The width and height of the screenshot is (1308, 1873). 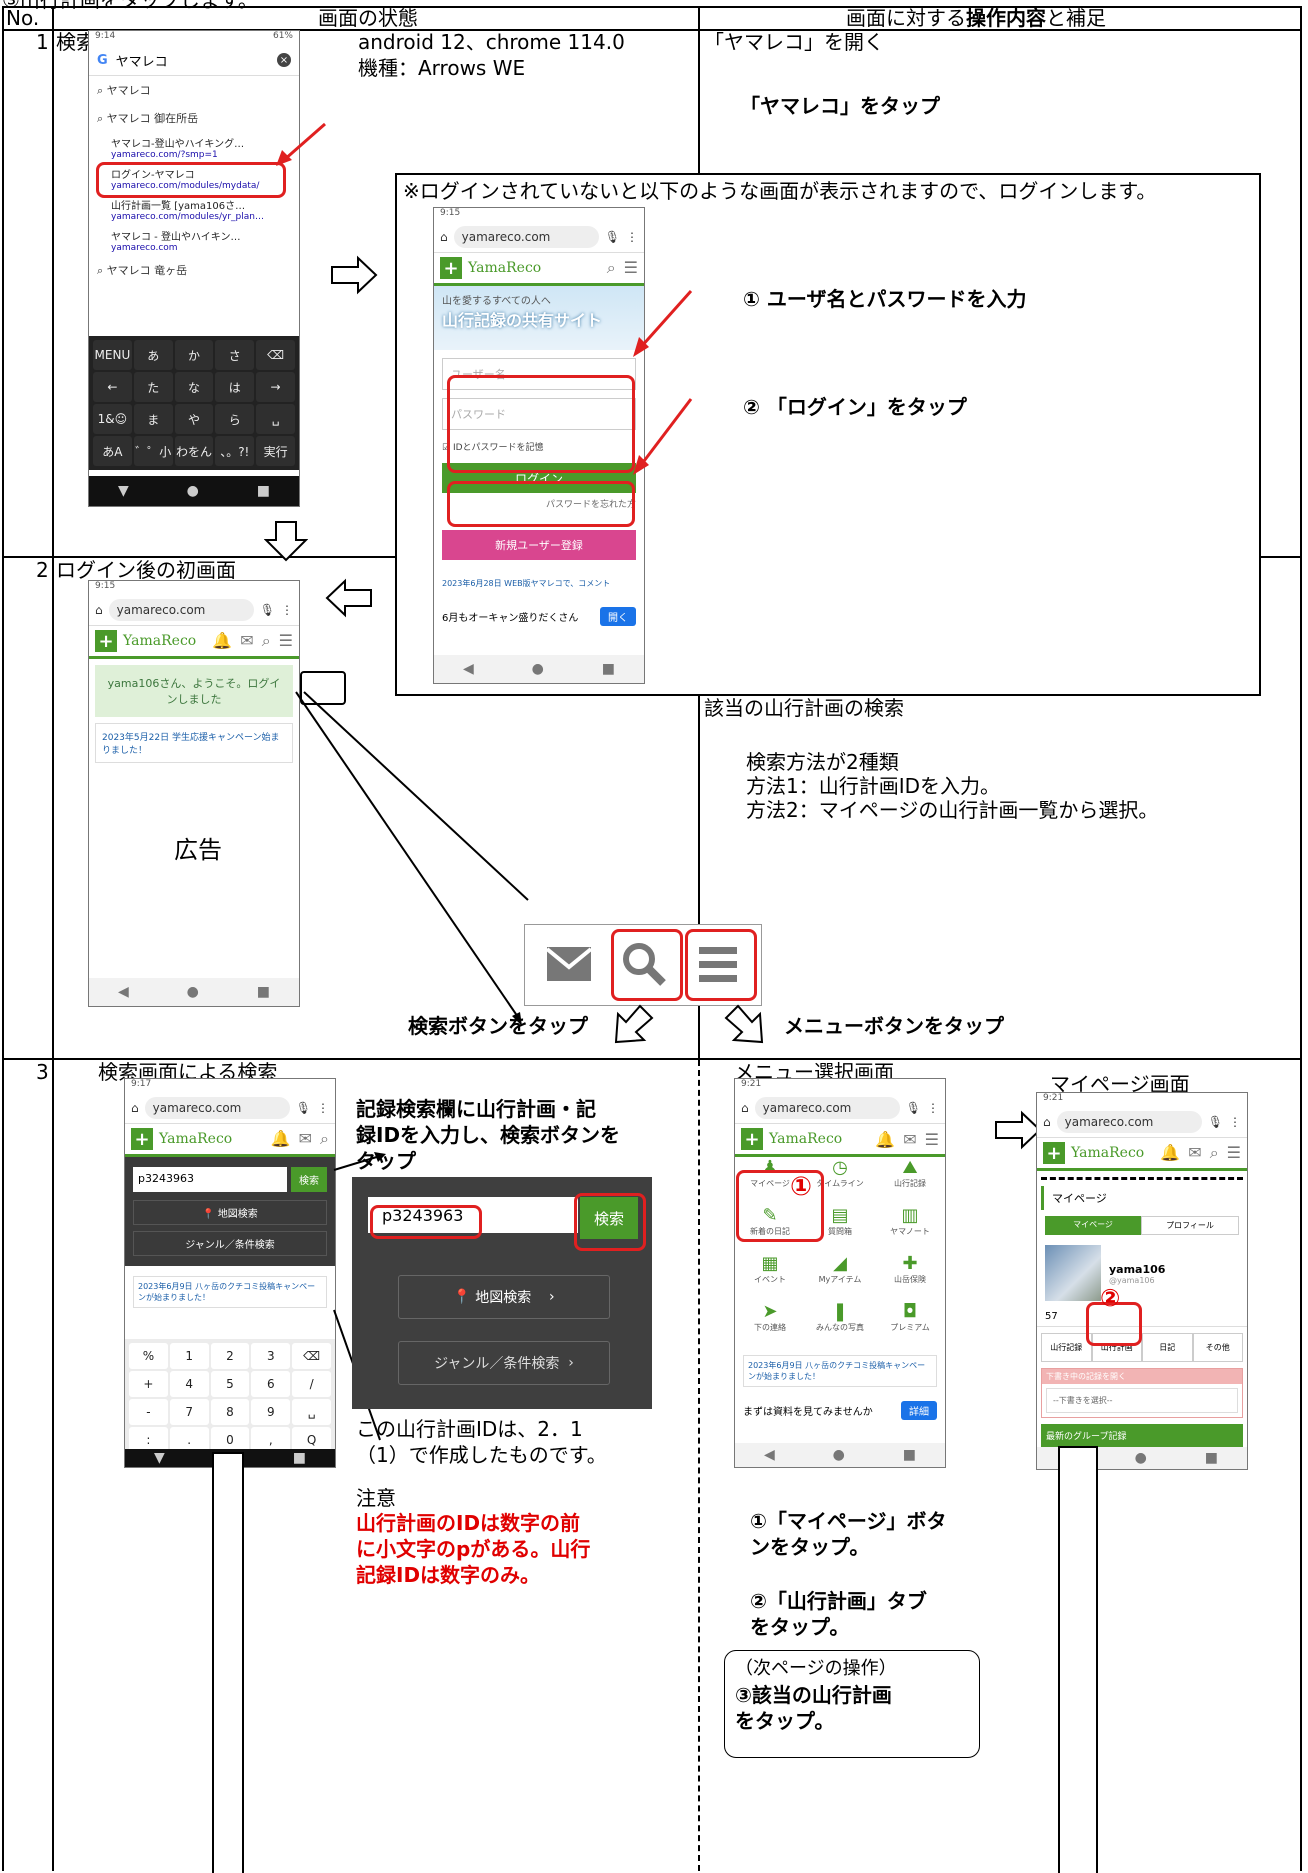 What do you see at coordinates (481, 1442) in the screenshot?
I see `plan-id-note: この山行計画IDは、2．1 （1）で作成したものです。` at bounding box center [481, 1442].